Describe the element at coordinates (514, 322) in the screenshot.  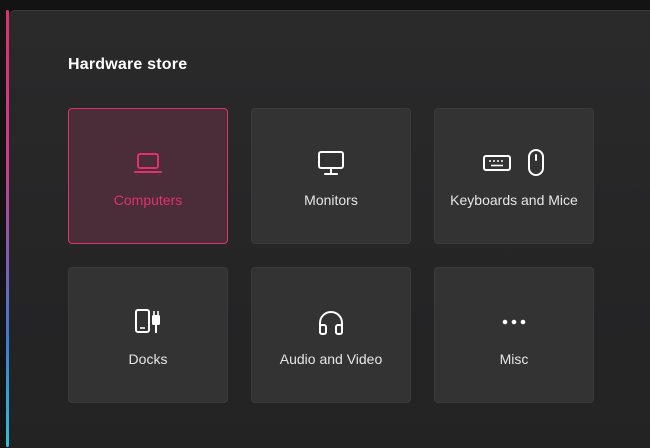
I see `more-icon` at that location.